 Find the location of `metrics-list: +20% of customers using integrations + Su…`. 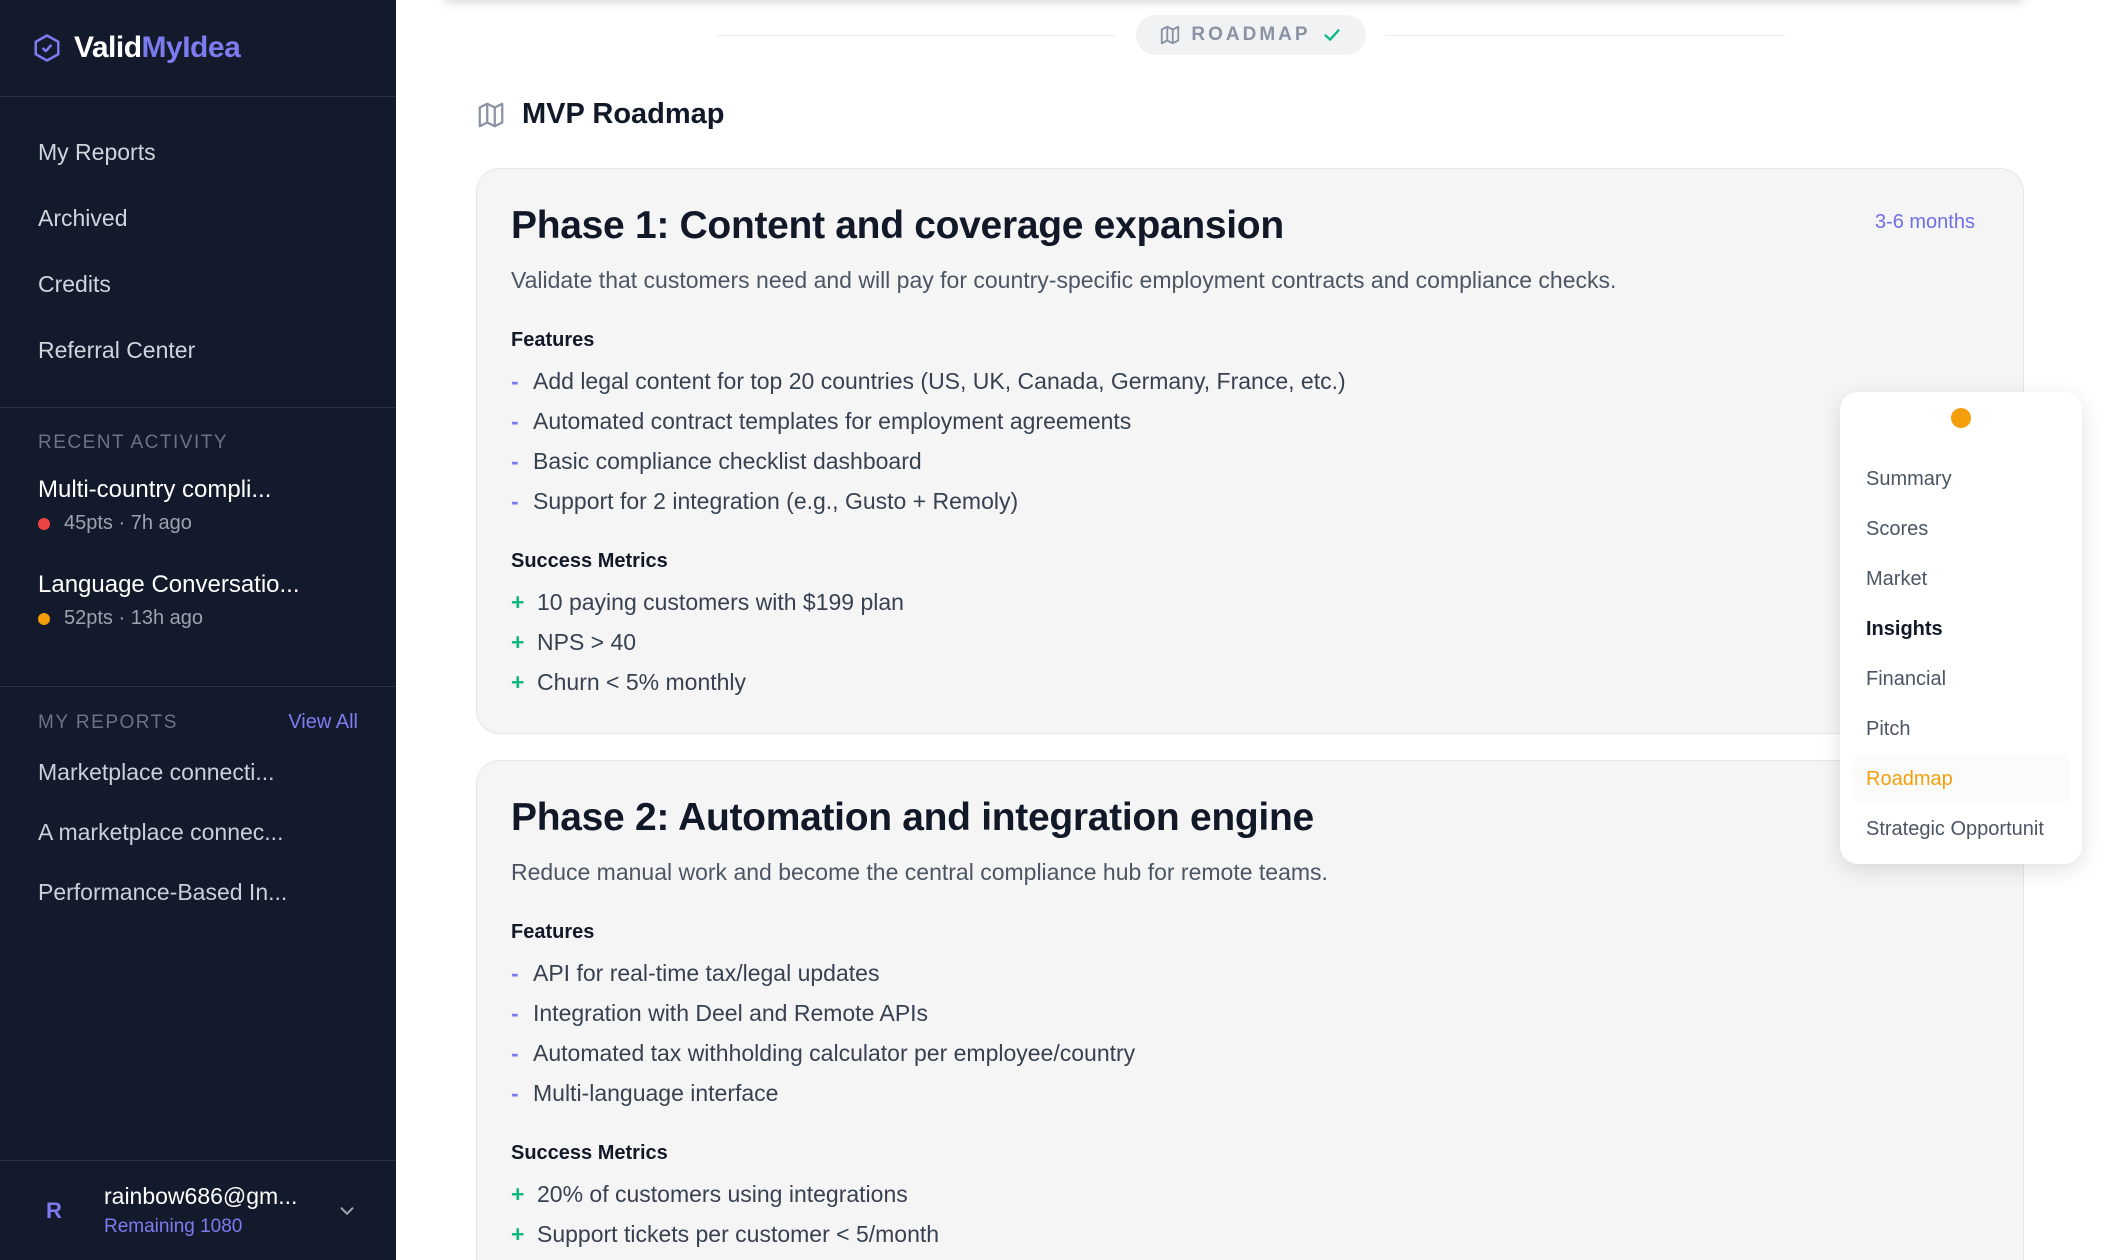

metrics-list: +20% of customers using integrations + Su… is located at coordinates (725, 1214).